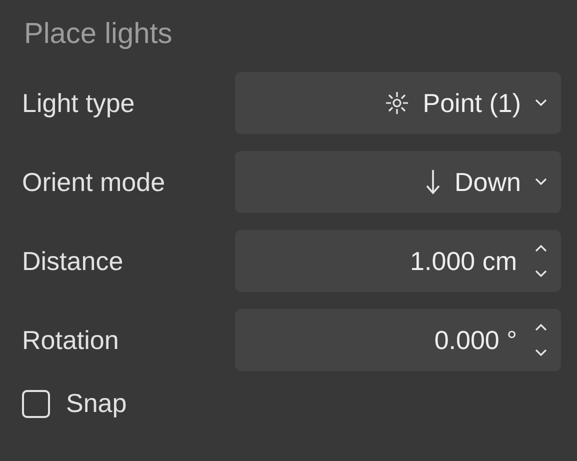 The image size is (577, 461). Describe the element at coordinates (71, 340) in the screenshot. I see `field-label: Rotation` at that location.